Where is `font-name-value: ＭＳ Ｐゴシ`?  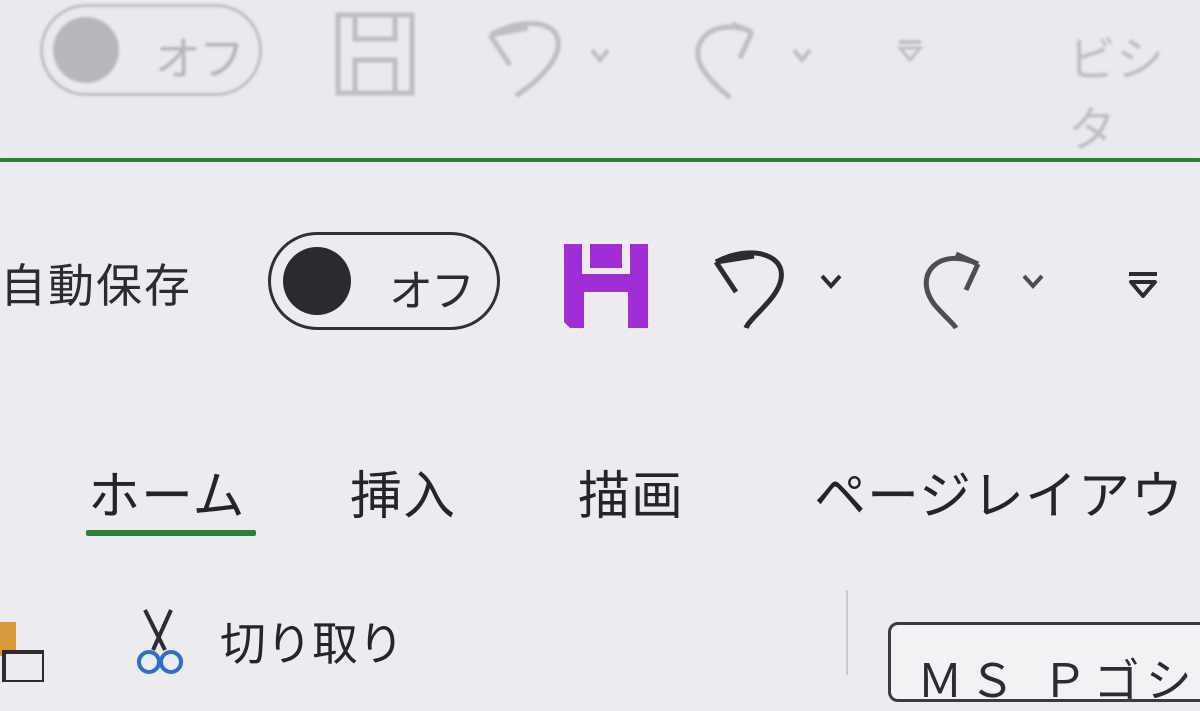
font-name-value: ＭＳ Ｐゴシ is located at coordinates (1057, 681).